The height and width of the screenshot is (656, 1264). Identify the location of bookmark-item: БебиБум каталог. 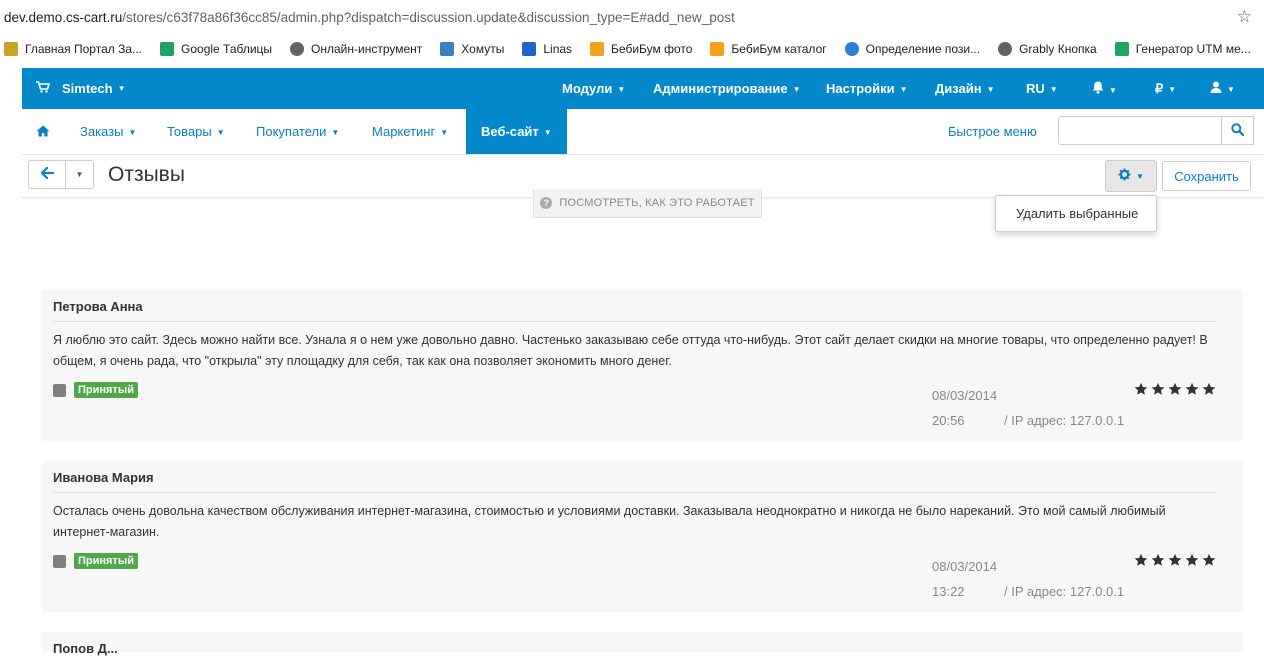
(768, 49).